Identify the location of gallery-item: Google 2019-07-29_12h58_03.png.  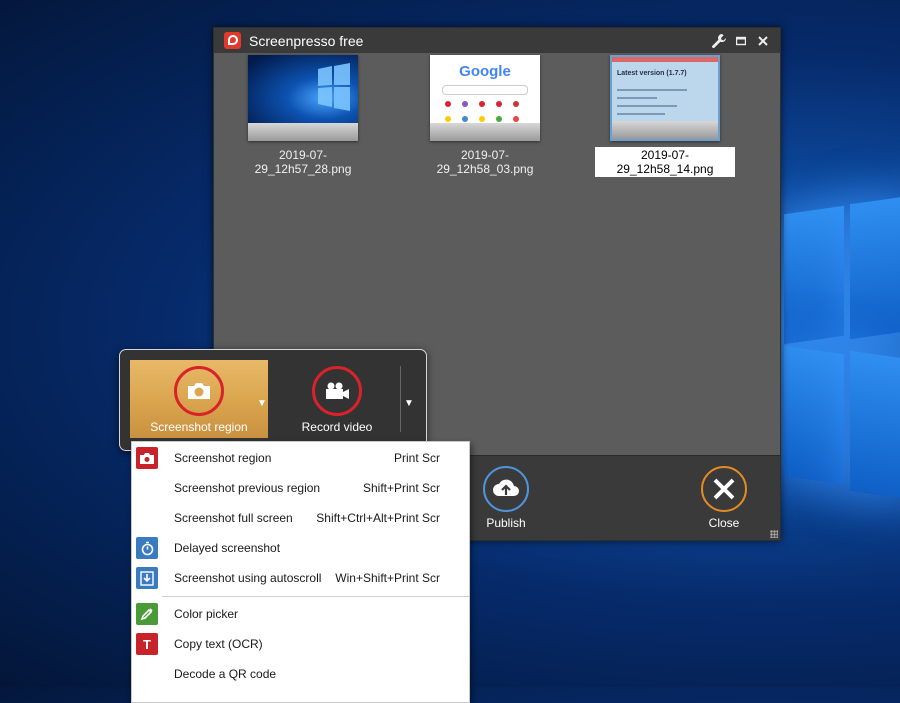
(485, 116).